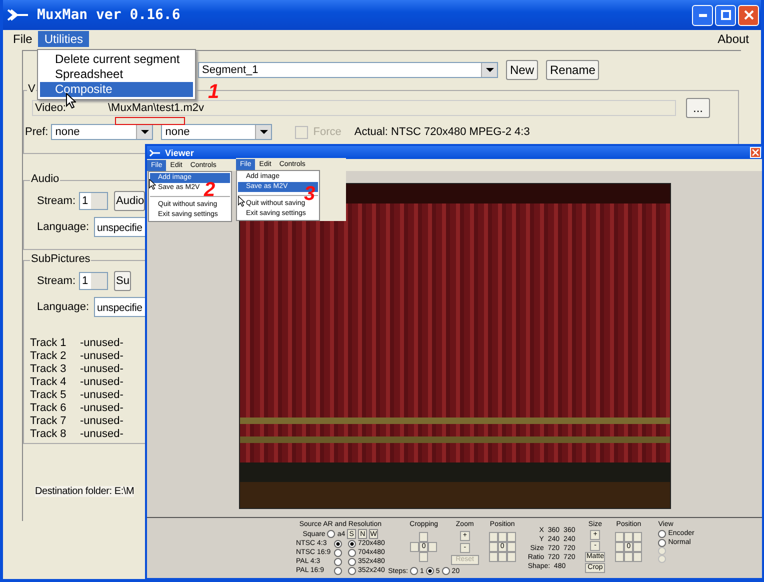  Describe the element at coordinates (61, 259) in the screenshot. I see `group-label: SubPictures` at that location.